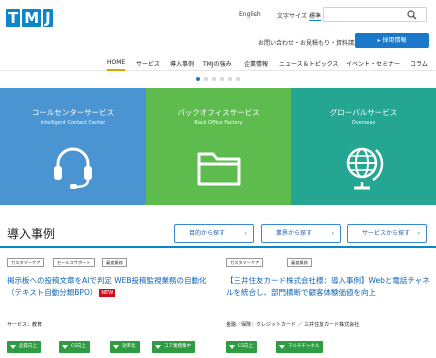 Image resolution: width=436 pixels, height=358 pixels. I want to click on banner-subtitle: Overseas, so click(363, 123).